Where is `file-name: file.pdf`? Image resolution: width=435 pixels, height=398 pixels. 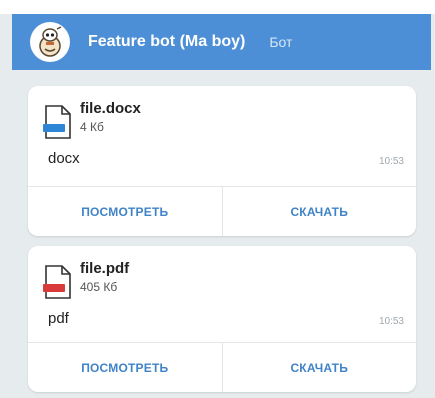
file-name: file.pdf is located at coordinates (105, 268).